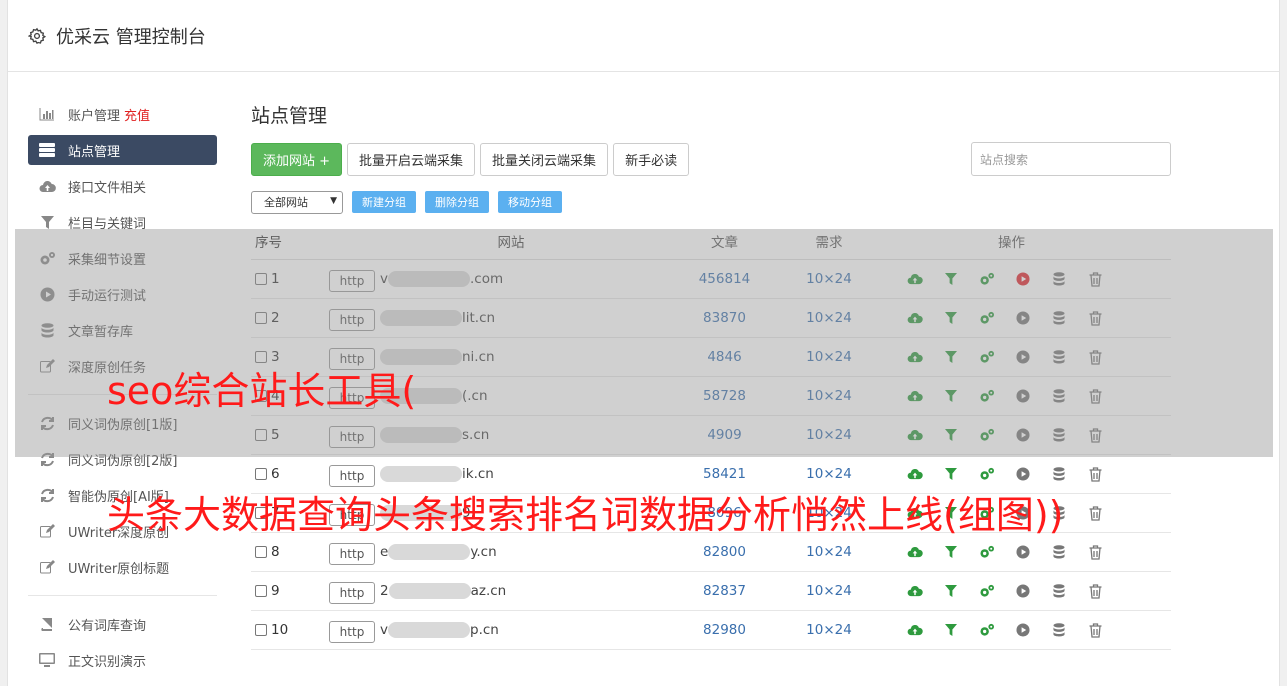 This screenshot has height=686, width=1287. What do you see at coordinates (411, 159) in the screenshot?
I see `batch-enable-button: 批量开启云端采集` at bounding box center [411, 159].